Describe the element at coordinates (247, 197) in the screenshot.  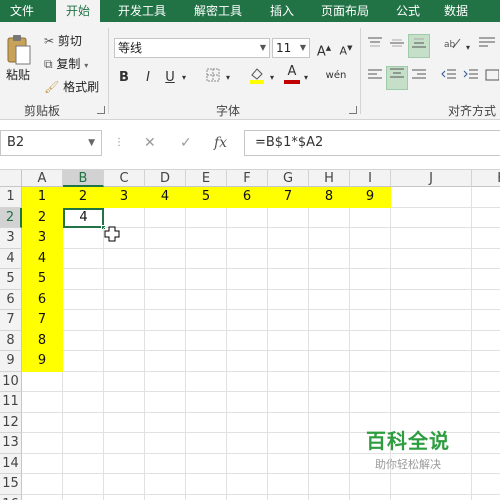
I see `cell-f1: 6` at that location.